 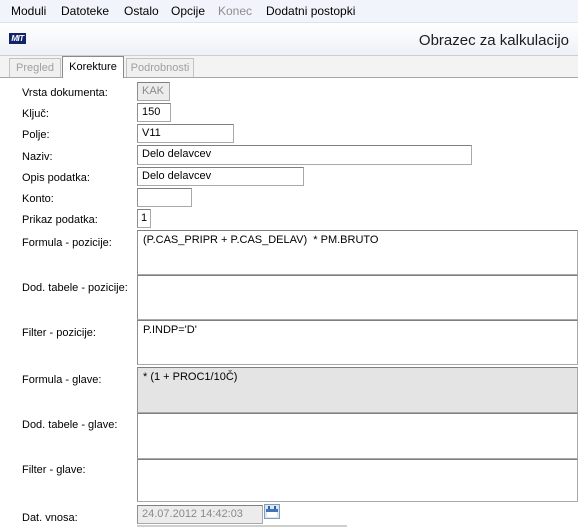 What do you see at coordinates (493, 40) in the screenshot?
I see `form-title: Obrazec za kalkulacijo` at bounding box center [493, 40].